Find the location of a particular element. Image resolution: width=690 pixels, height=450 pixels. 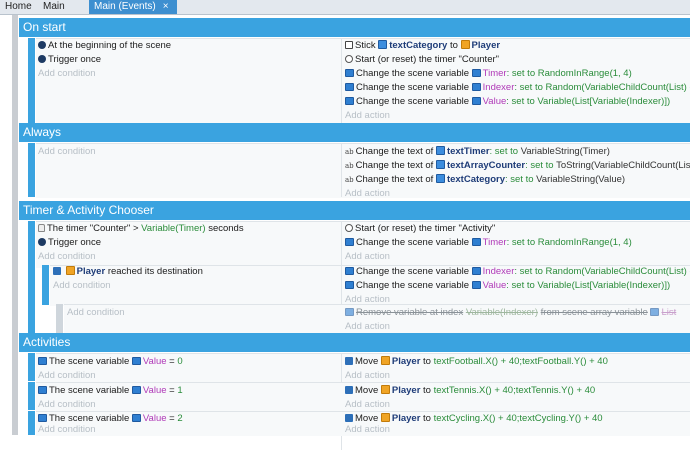

tab-main: Main is located at coordinates (59, 7).